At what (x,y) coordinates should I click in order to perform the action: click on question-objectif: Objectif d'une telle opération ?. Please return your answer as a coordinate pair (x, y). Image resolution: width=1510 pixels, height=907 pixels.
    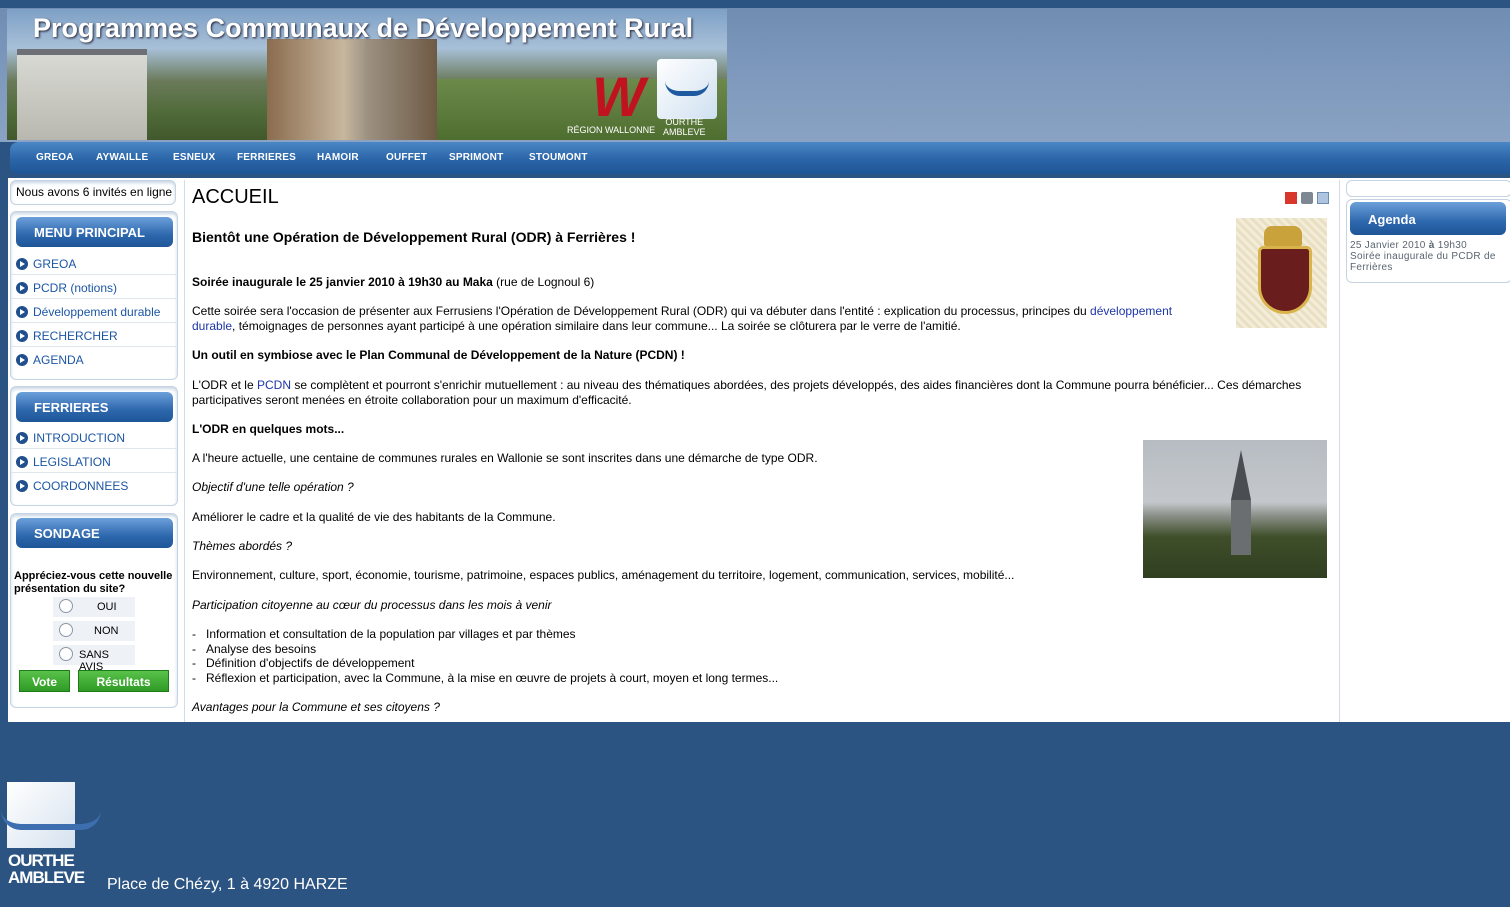
    Looking at the image, I should click on (273, 487).